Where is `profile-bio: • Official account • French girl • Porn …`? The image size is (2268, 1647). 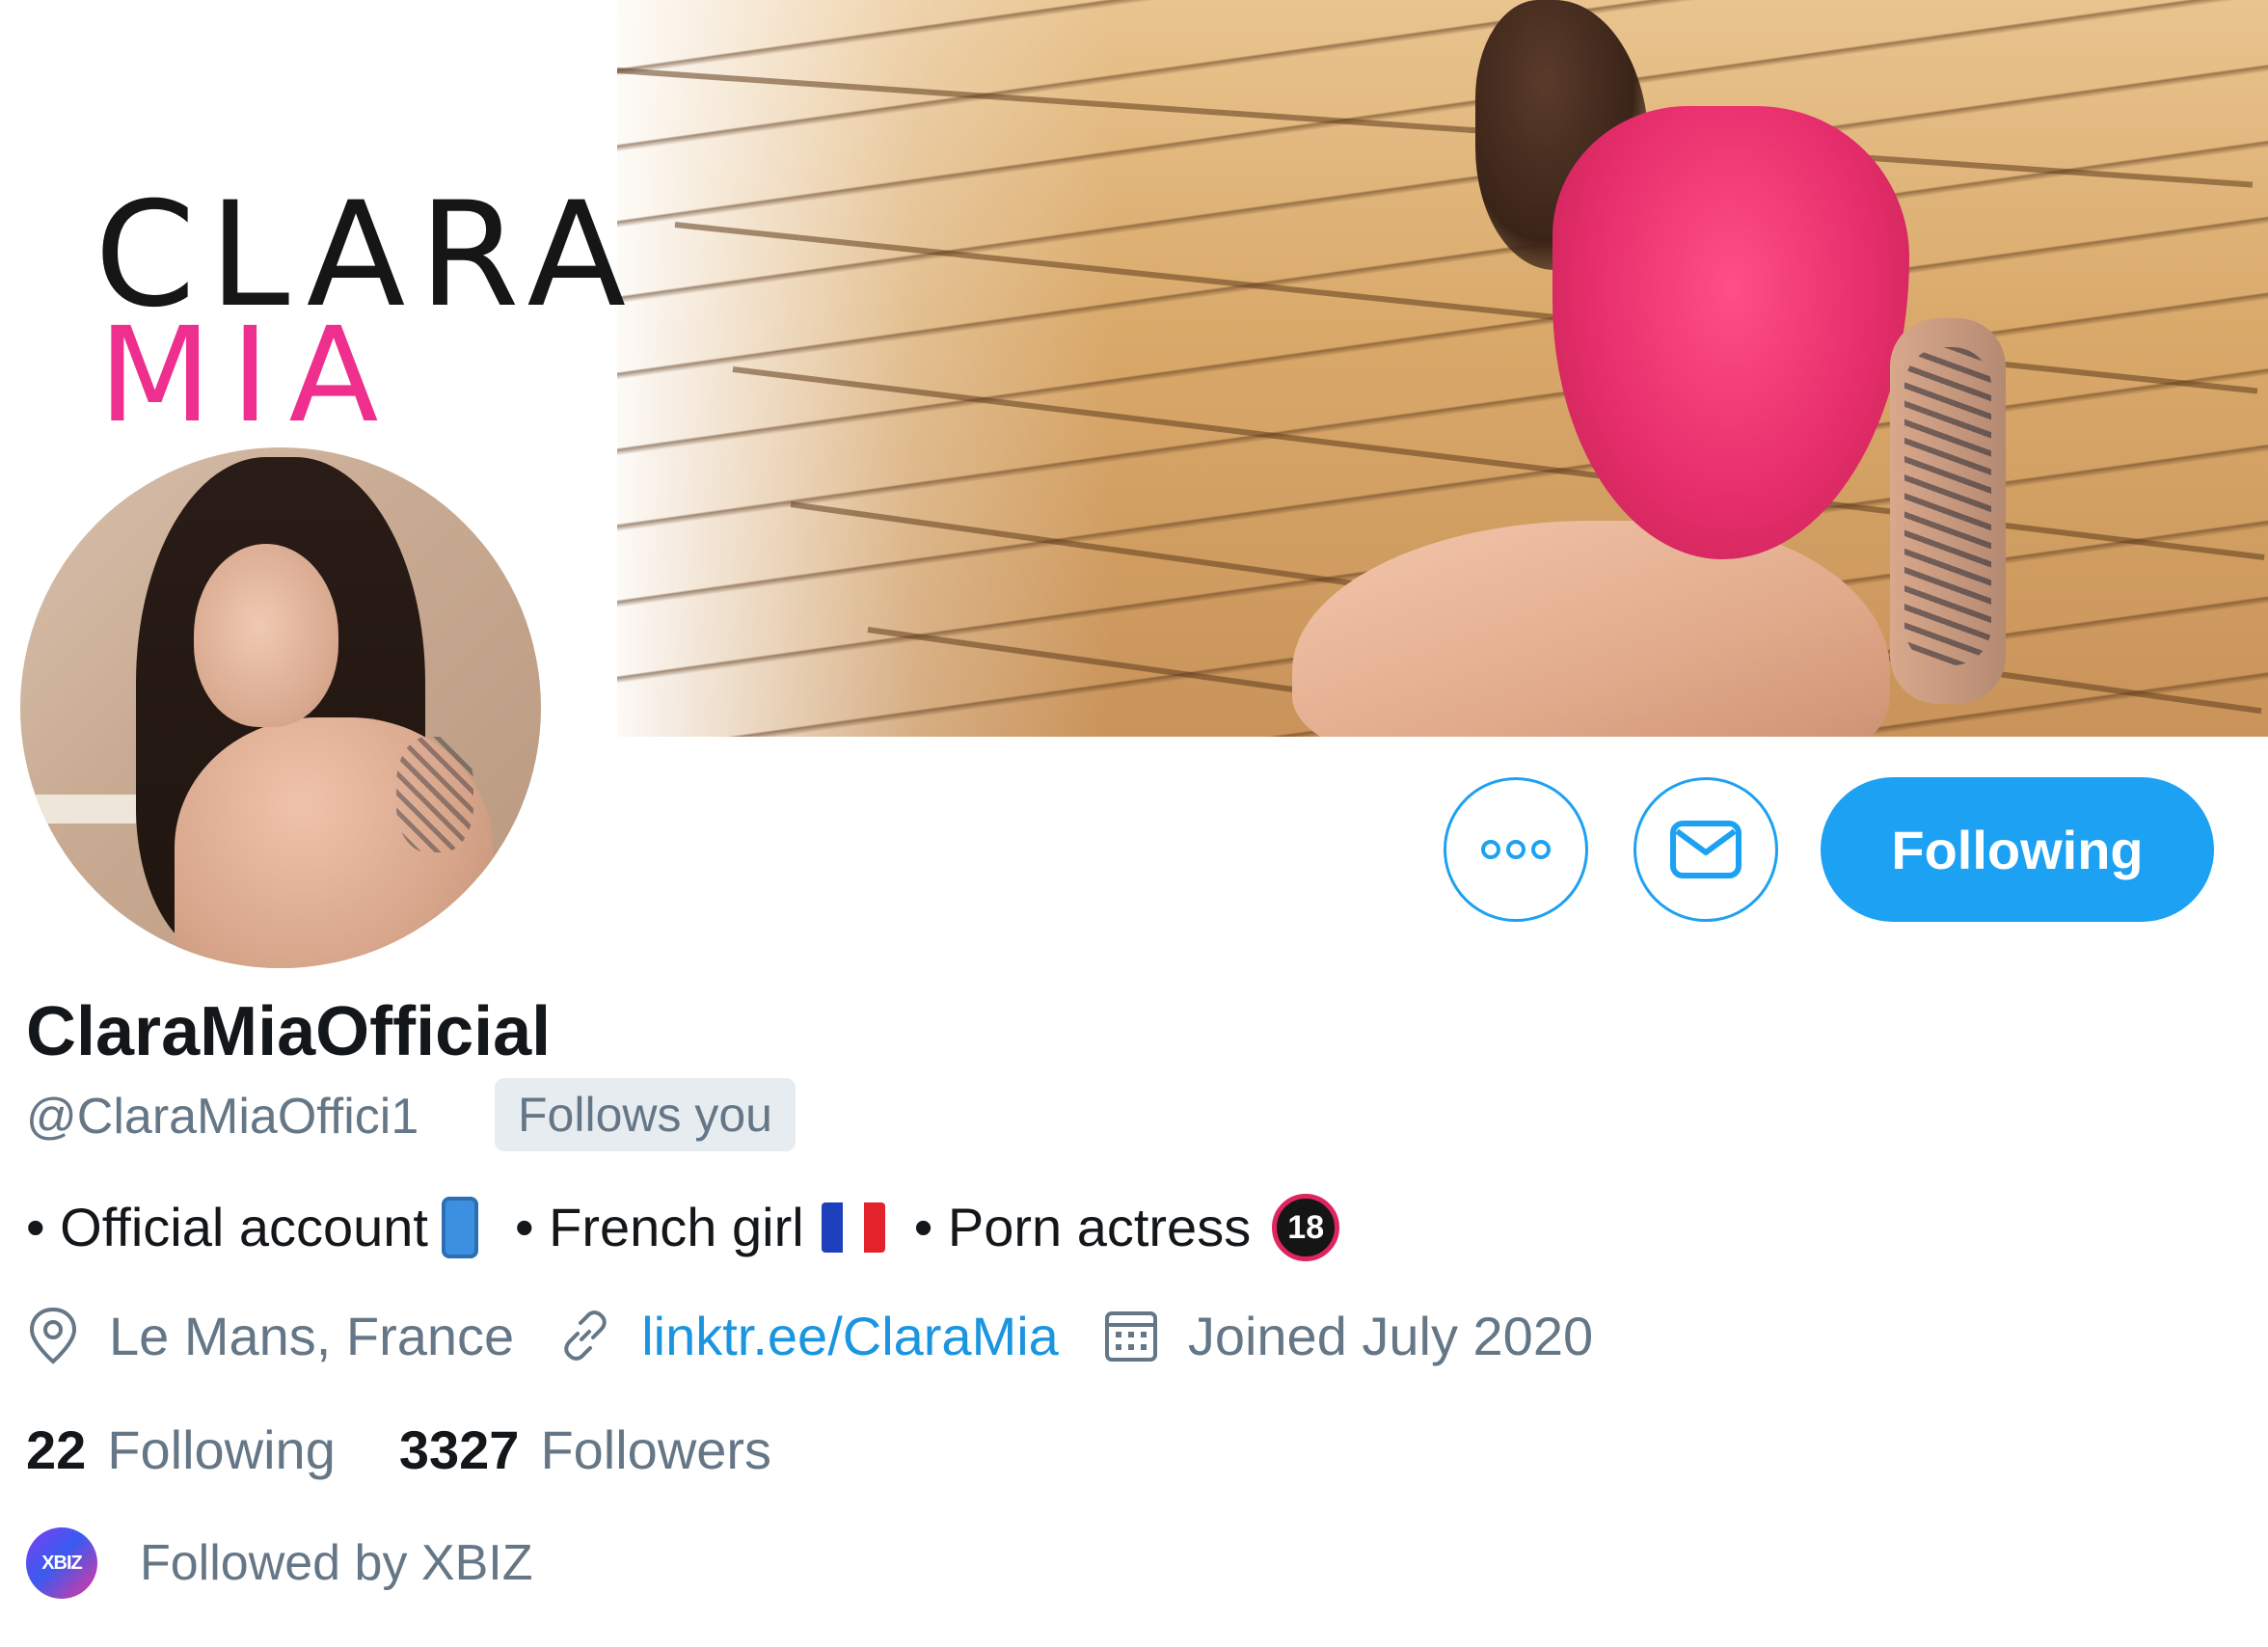 profile-bio: • Official account • French girl • Porn … is located at coordinates (683, 1227).